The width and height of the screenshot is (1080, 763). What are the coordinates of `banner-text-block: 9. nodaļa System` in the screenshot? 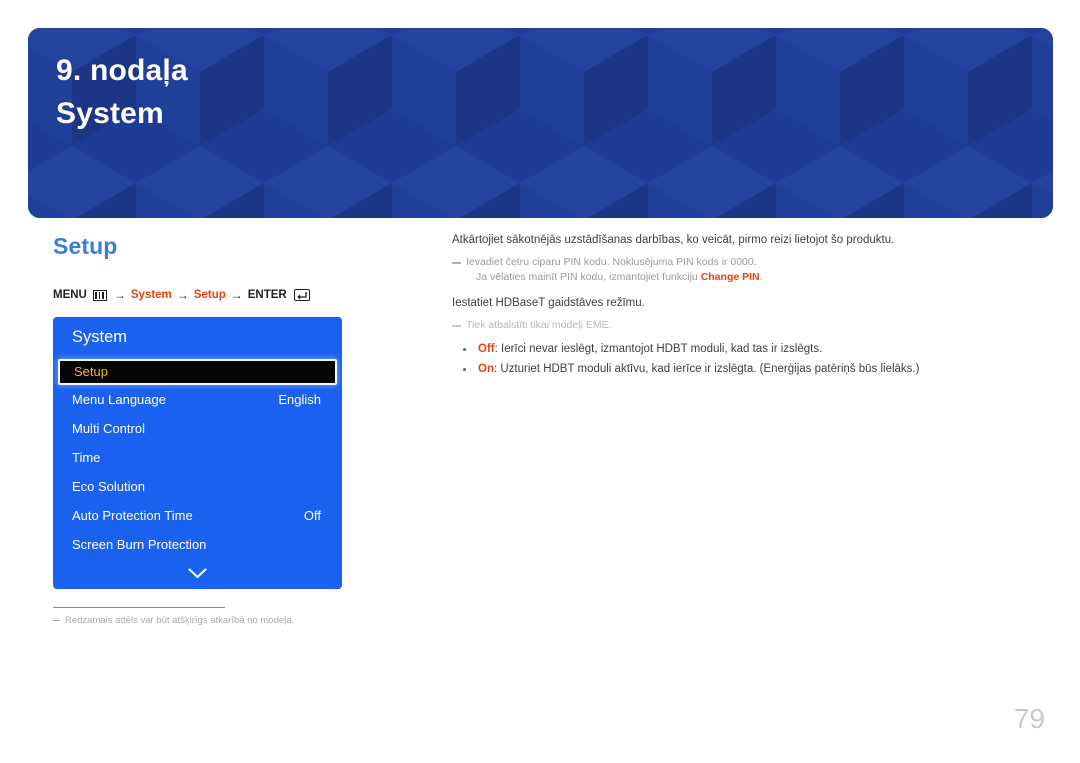 It's located at (122, 93).